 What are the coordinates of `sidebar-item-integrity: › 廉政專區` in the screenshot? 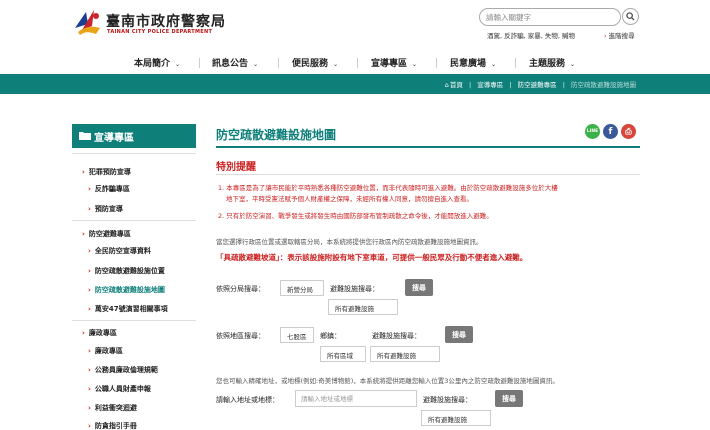 It's located at (105, 351).